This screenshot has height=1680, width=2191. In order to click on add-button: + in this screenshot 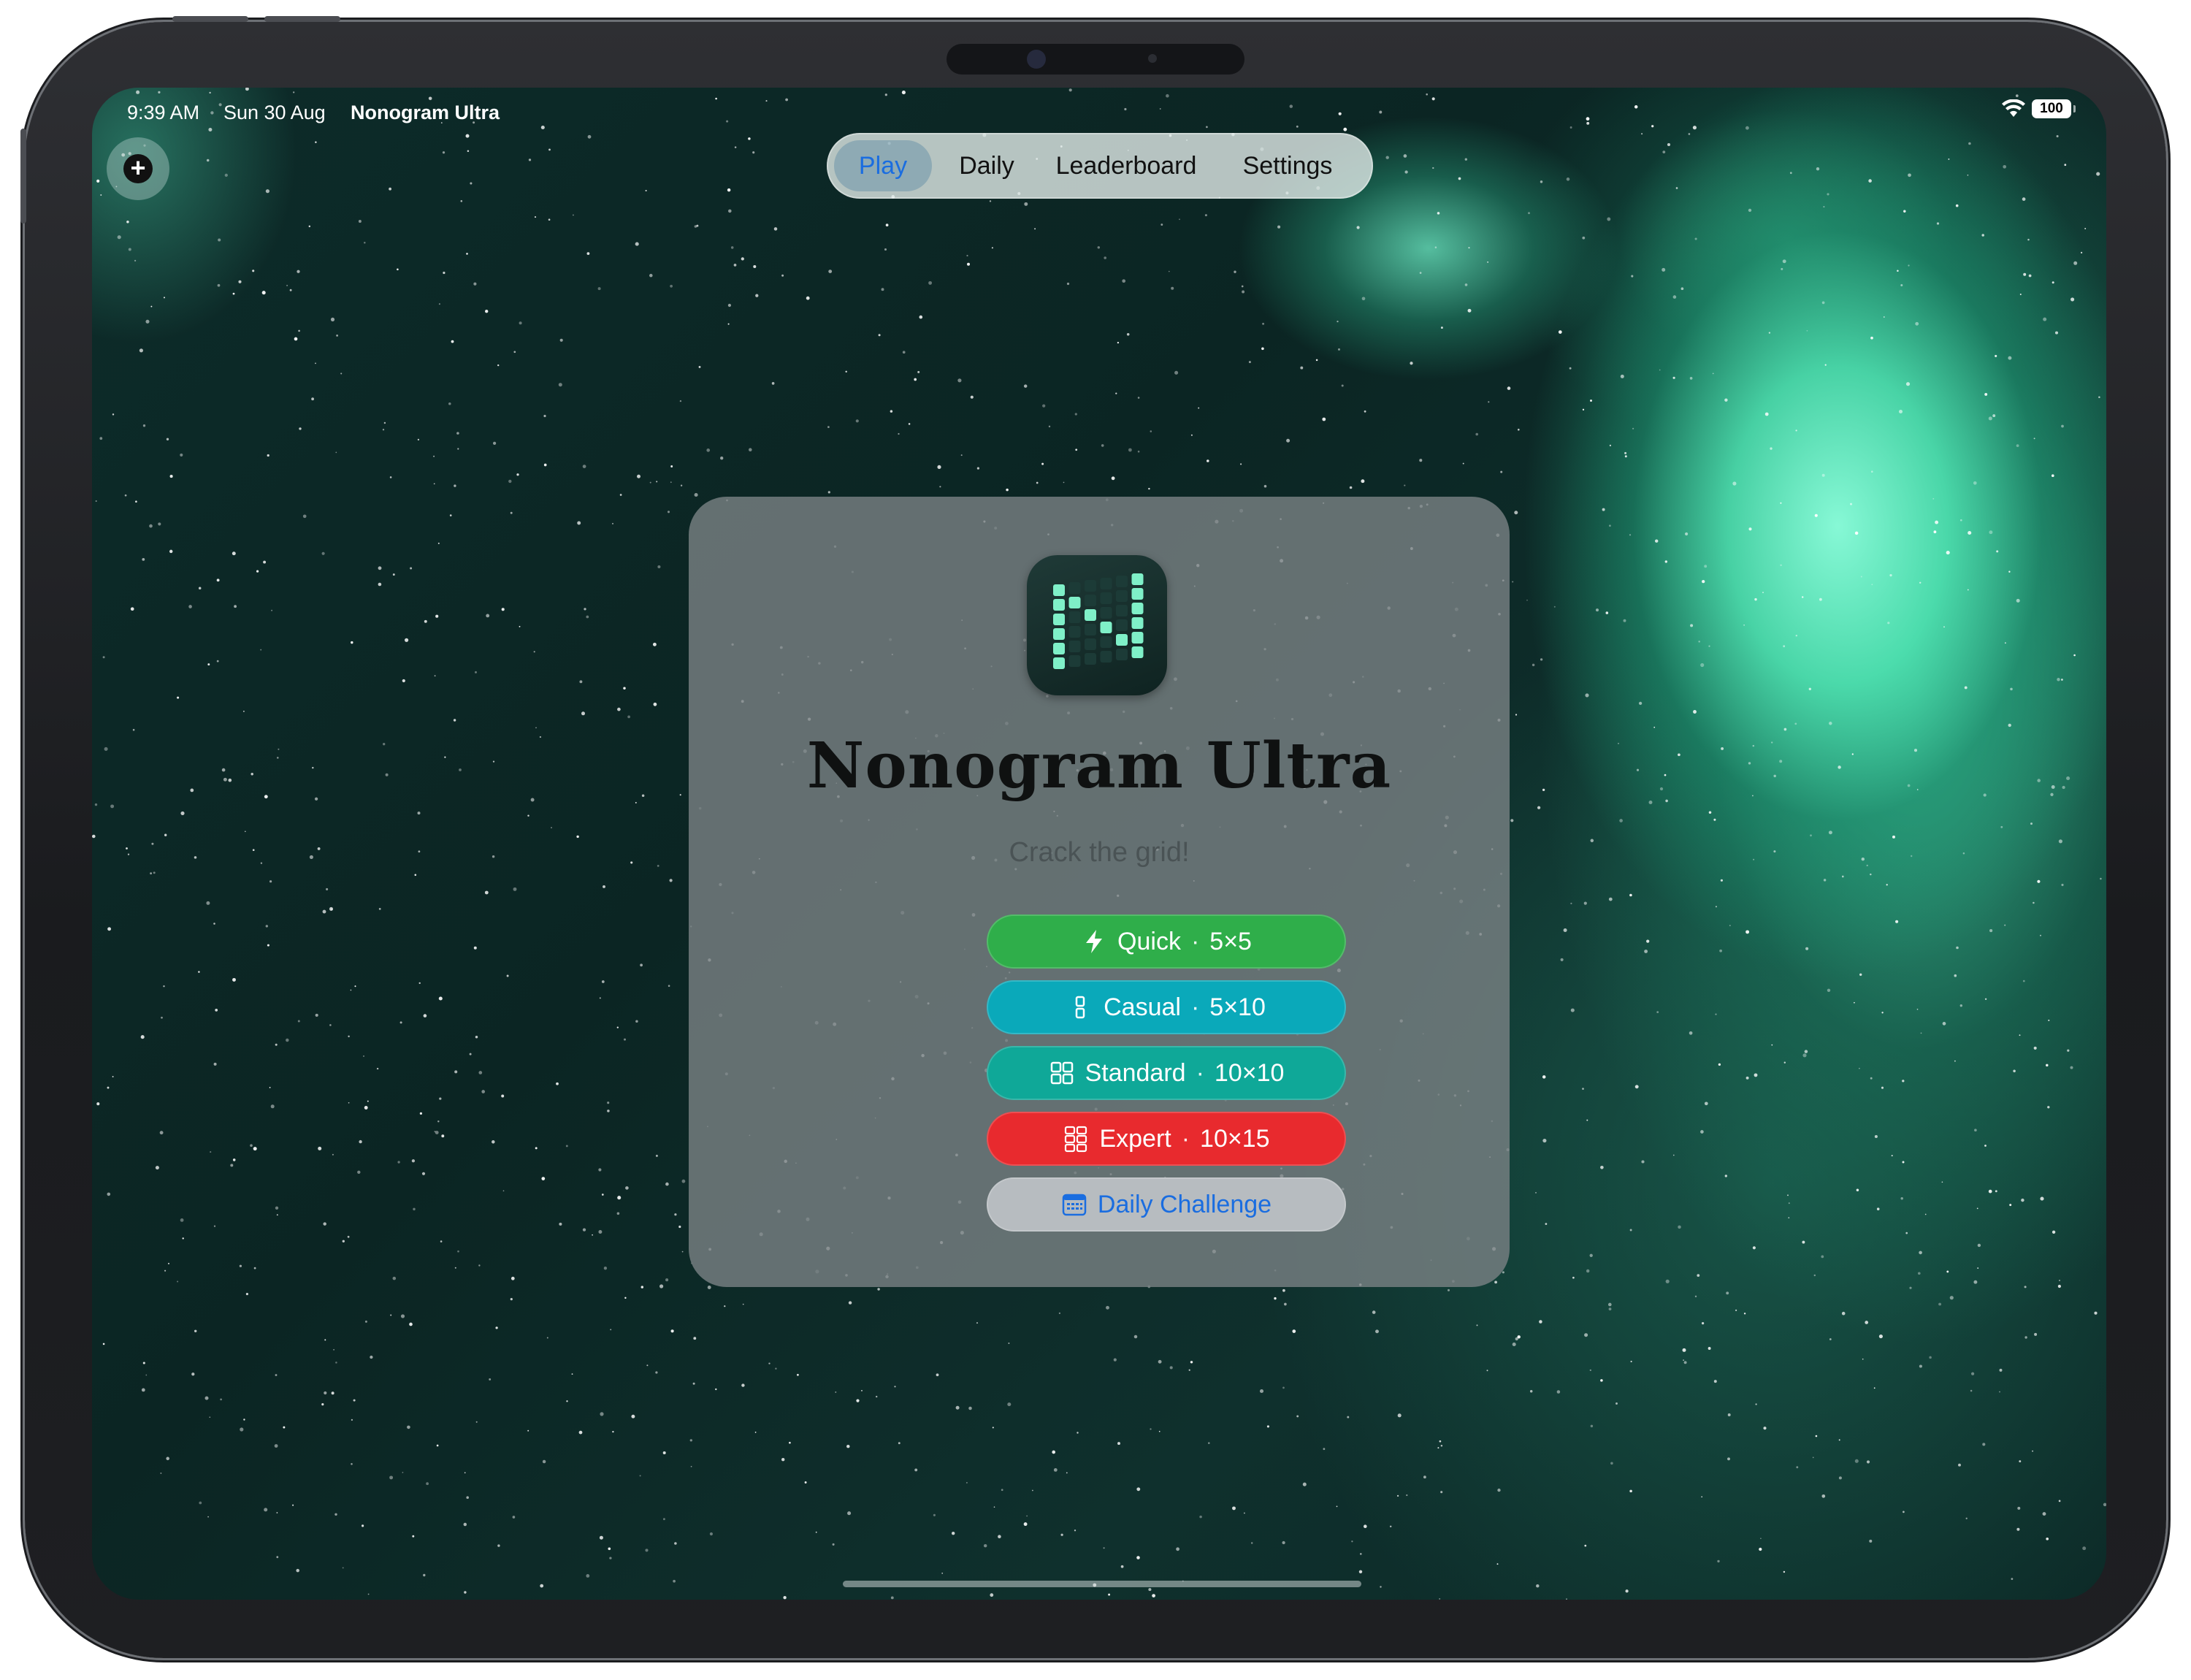, I will do `click(138, 168)`.